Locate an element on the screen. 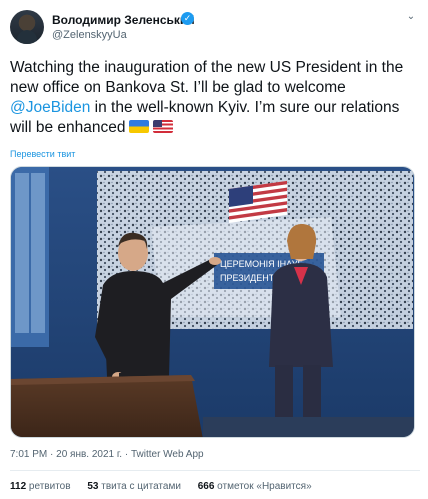  us-flag-emoji is located at coordinates (163, 126).